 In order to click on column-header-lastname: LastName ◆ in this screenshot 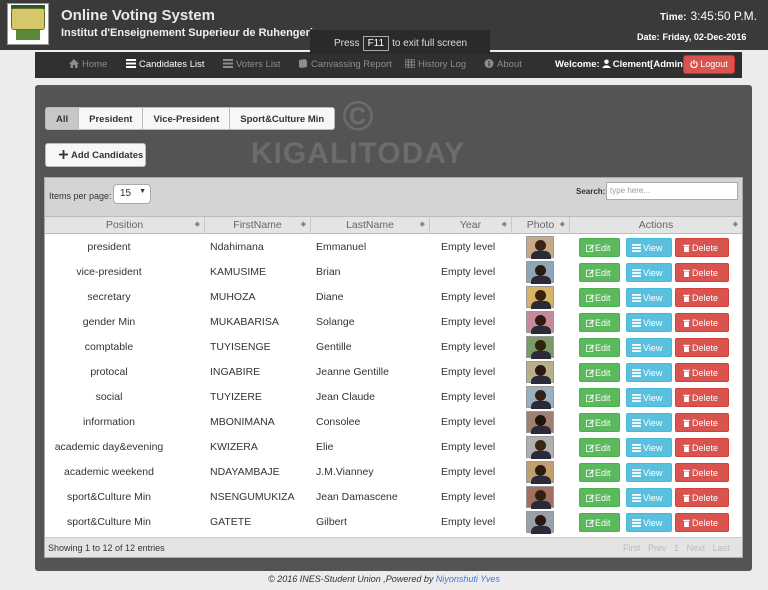, I will do `click(370, 225)`.